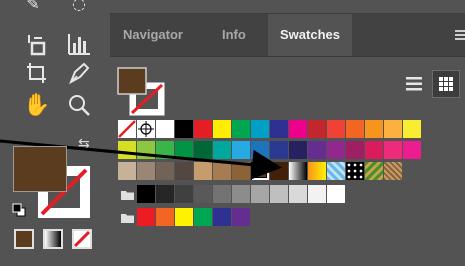  I want to click on gradient-mode-button, so click(53, 239).